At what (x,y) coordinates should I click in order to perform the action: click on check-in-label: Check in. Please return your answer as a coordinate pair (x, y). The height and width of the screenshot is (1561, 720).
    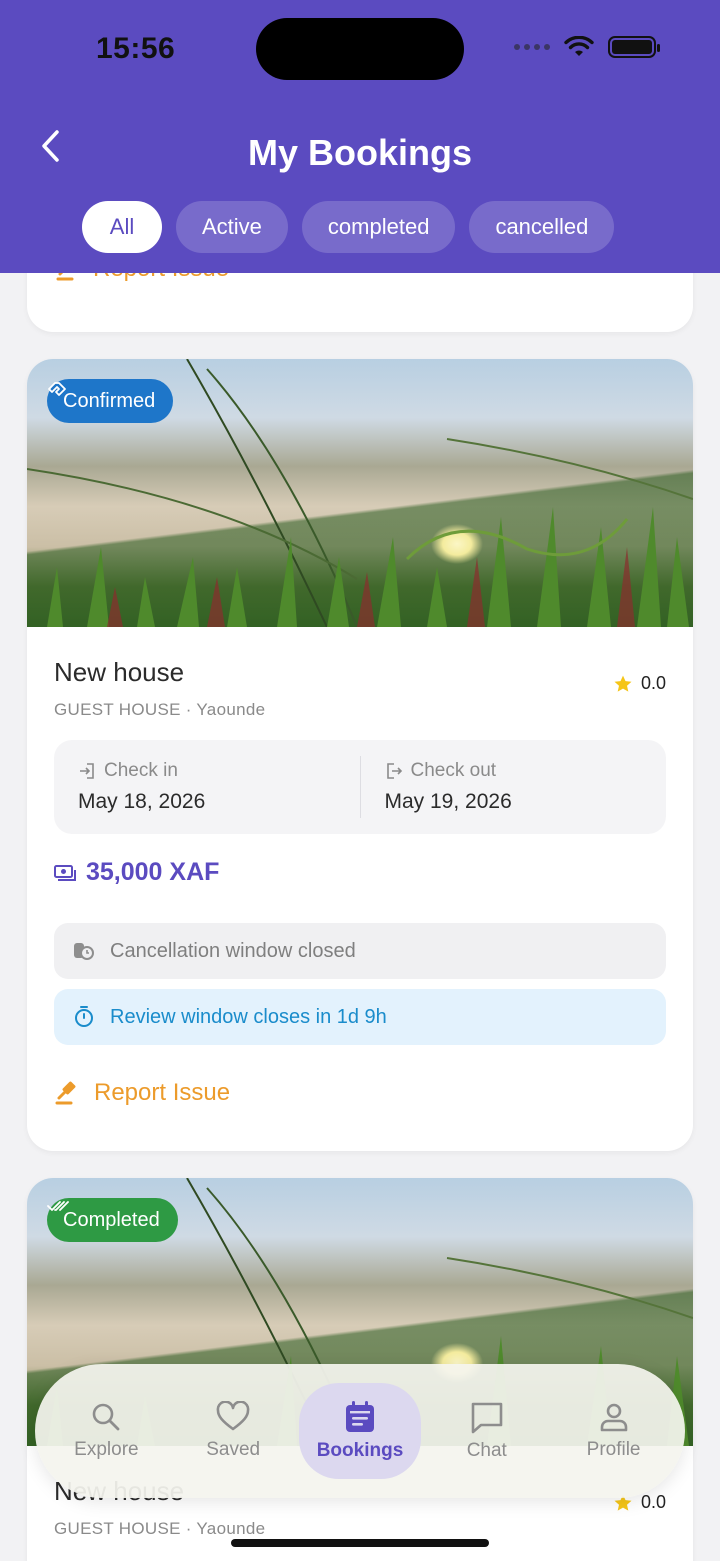
    Looking at the image, I should click on (141, 770).